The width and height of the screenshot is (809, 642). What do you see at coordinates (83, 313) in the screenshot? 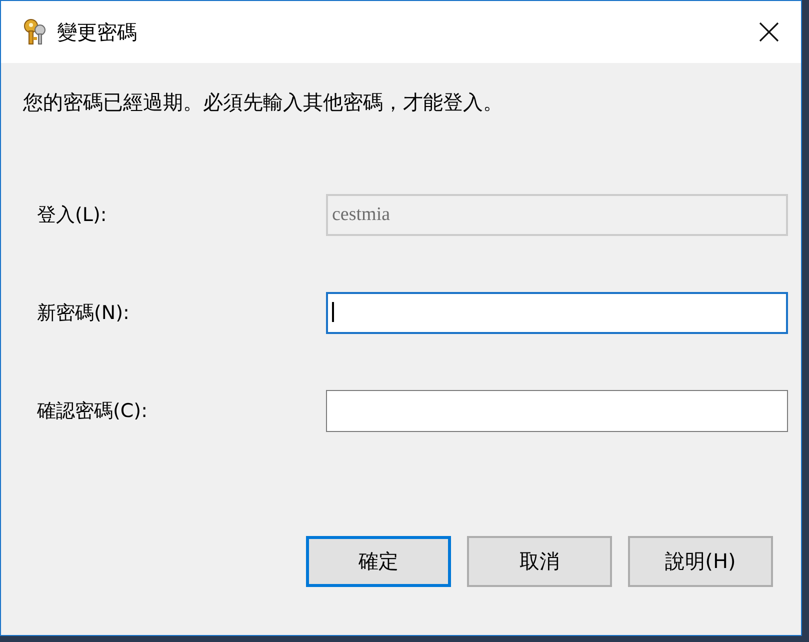
I see `field-label: 新密碼(N):` at bounding box center [83, 313].